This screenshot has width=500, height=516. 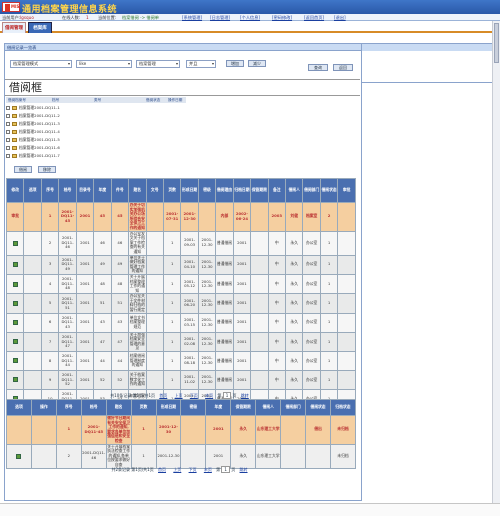 What do you see at coordinates (137, 342) in the screenshot?
I see `table-cell: 关于加强档案安全管理的意见` at bounding box center [137, 342].